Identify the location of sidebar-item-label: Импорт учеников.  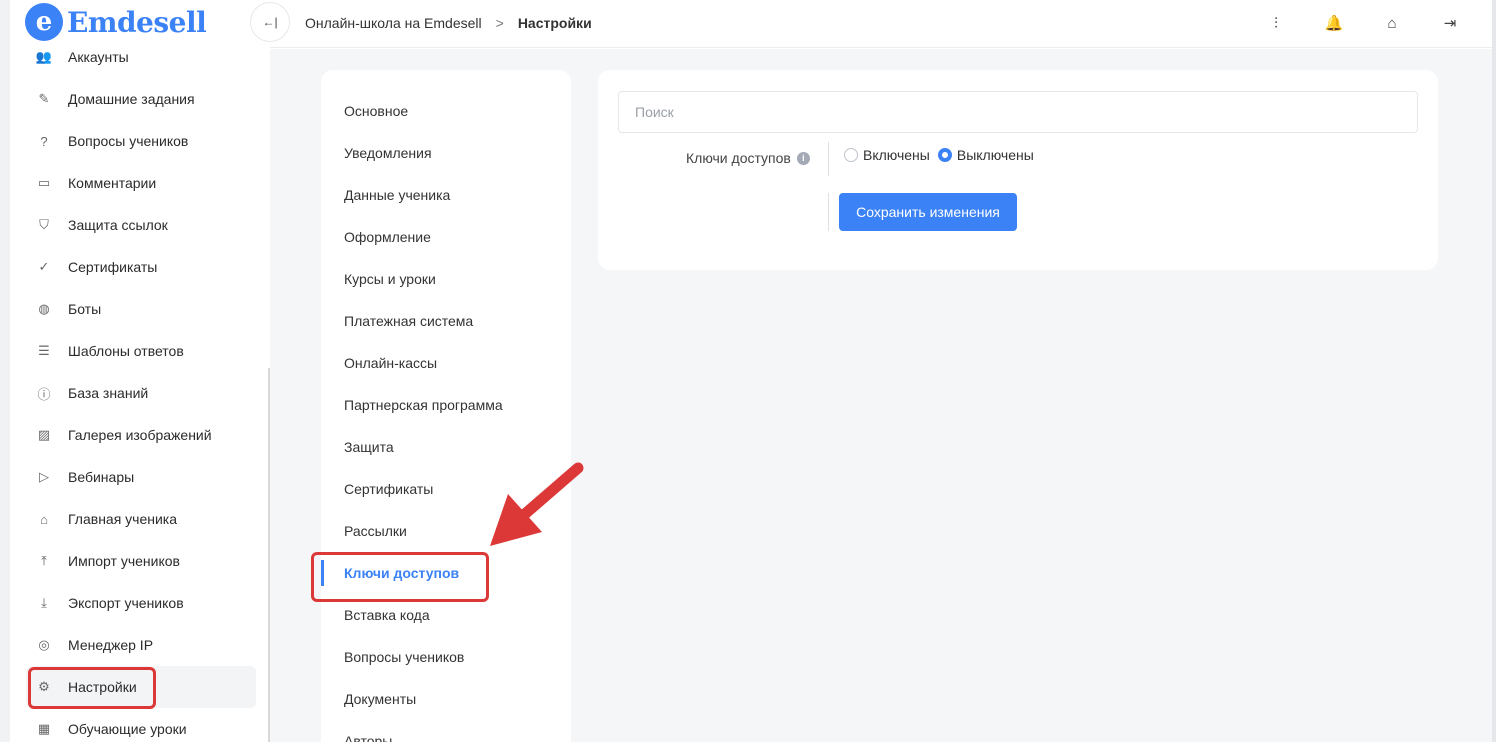
(124, 561).